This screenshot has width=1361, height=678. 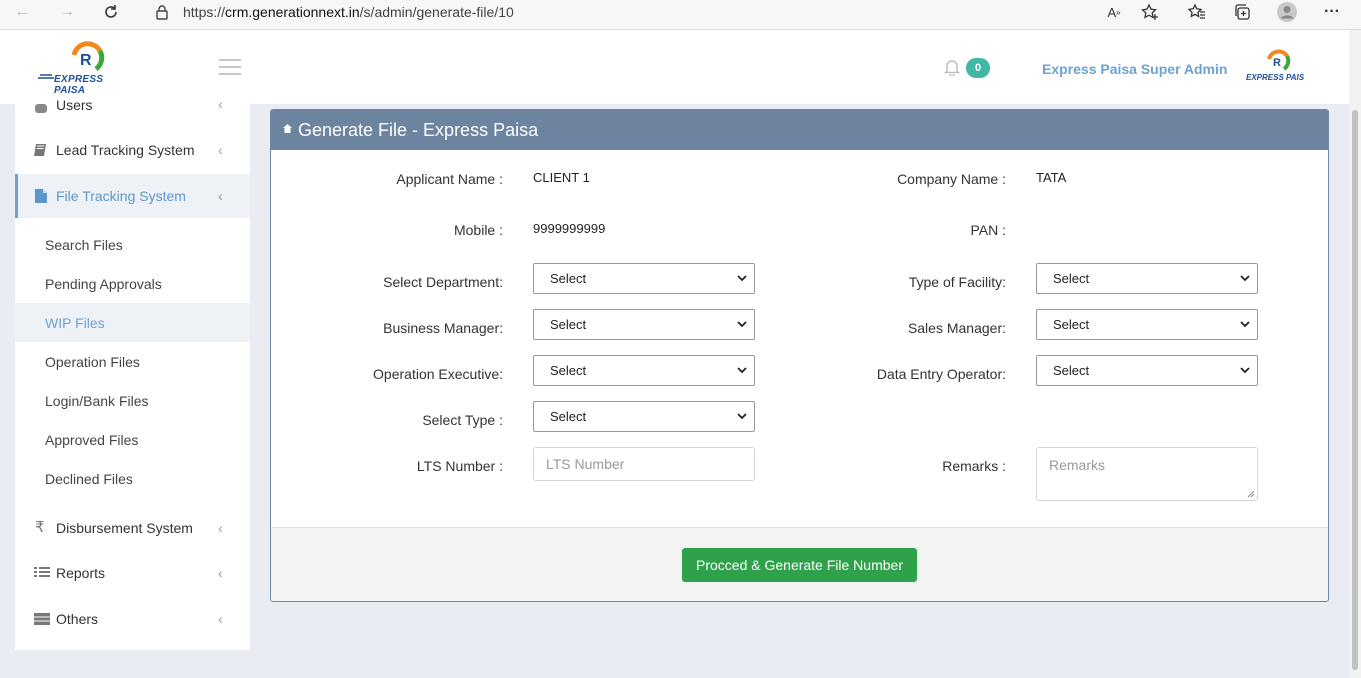 I want to click on company-name-label: Company Name :, so click(x=951, y=179).